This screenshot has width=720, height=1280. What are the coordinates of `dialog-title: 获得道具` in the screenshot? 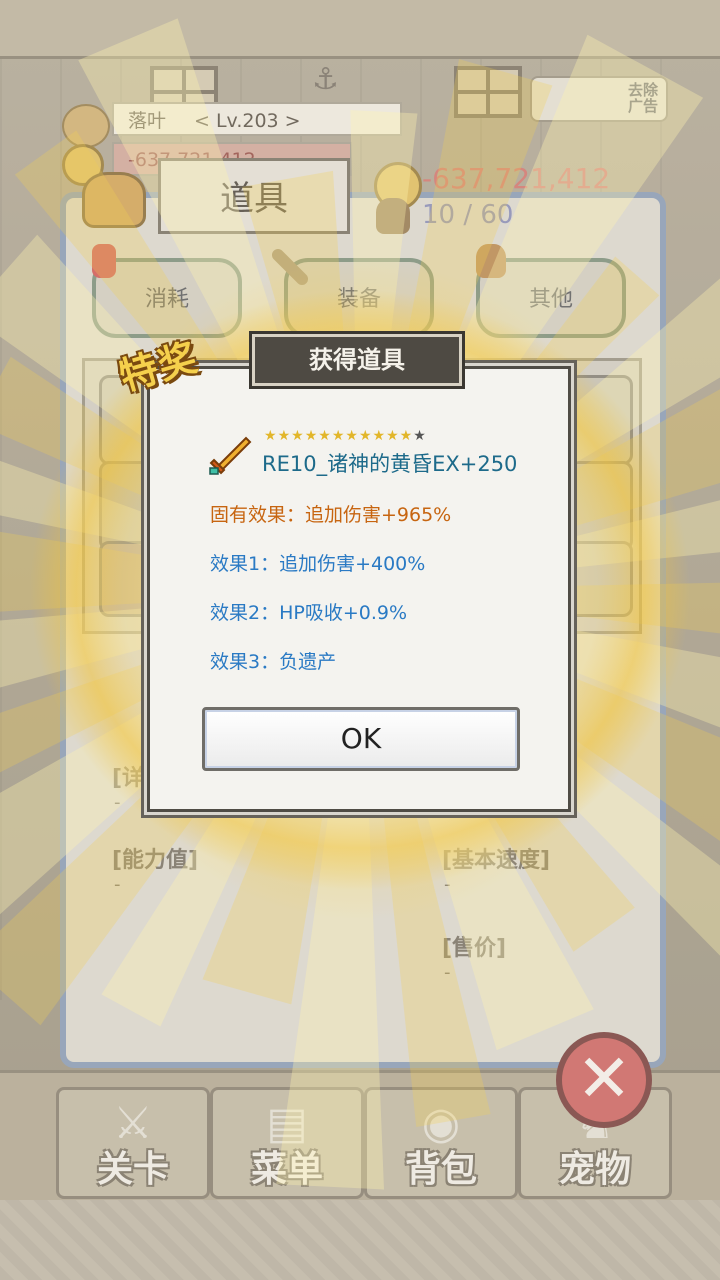 It's located at (357, 360).